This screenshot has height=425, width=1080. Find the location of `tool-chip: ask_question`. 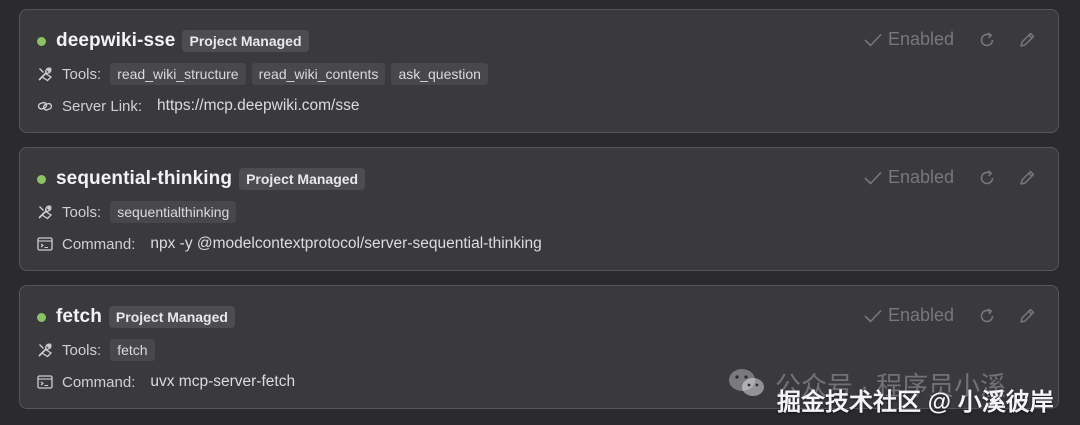

tool-chip: ask_question is located at coordinates (439, 74).